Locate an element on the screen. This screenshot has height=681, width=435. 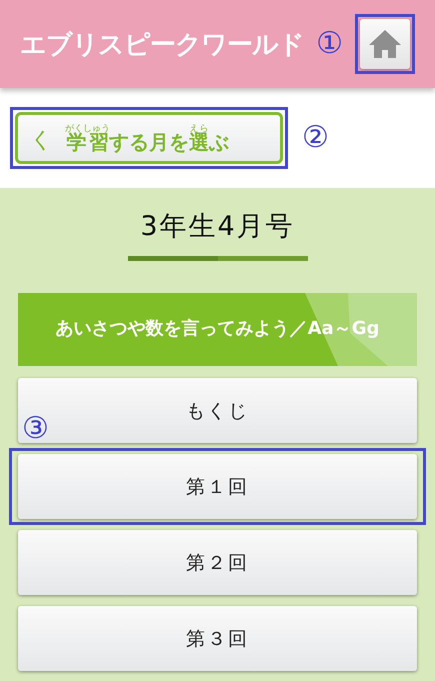
home-icon is located at coordinates (385, 44).